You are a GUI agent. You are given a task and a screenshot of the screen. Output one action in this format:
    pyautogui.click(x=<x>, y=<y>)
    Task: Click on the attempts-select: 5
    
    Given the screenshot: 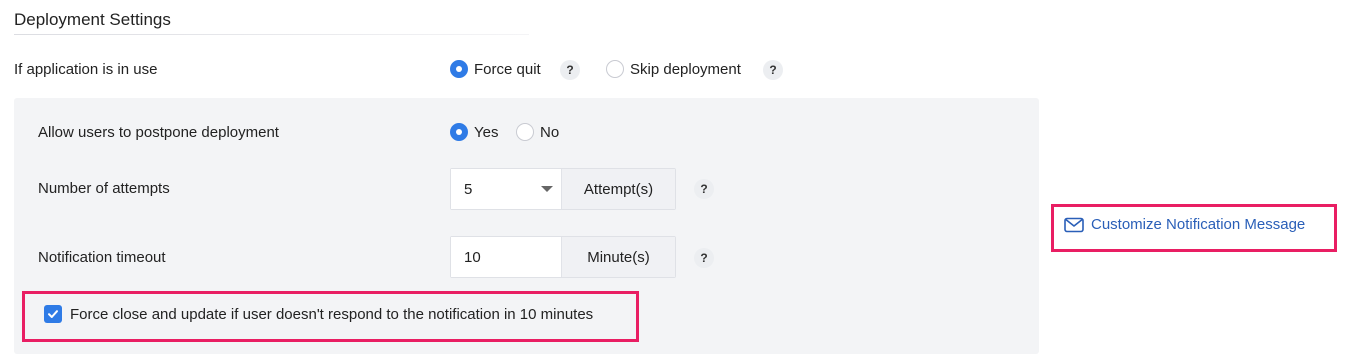 What is the action you would take?
    pyautogui.click(x=506, y=189)
    